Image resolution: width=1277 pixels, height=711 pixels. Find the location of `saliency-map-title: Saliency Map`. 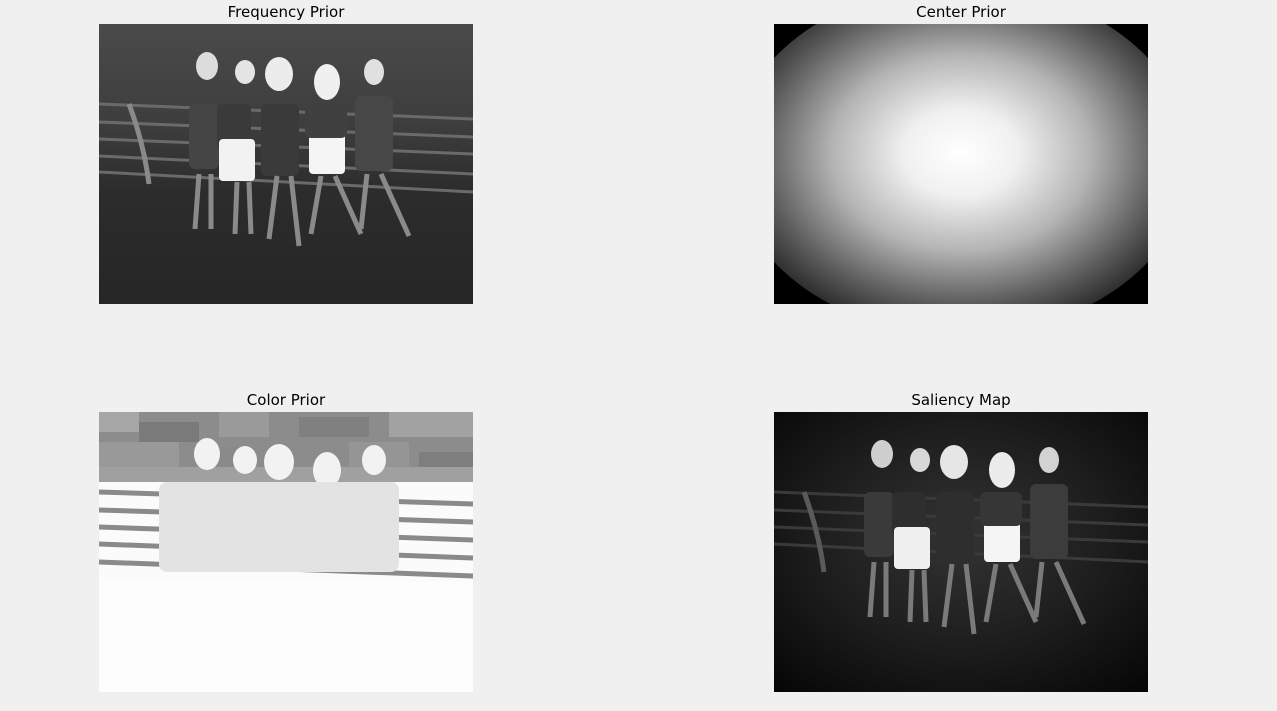

saliency-map-title: Saliency Map is located at coordinates (961, 400).